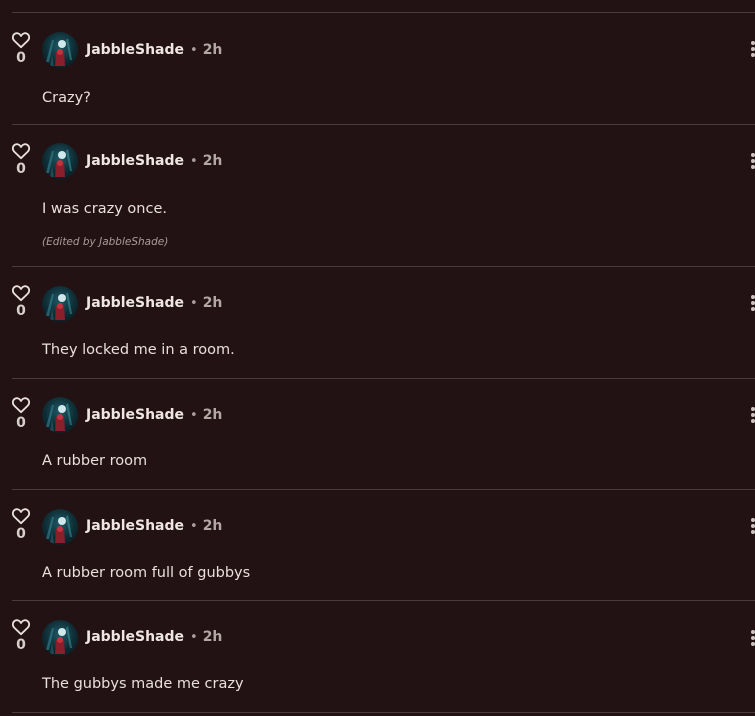 The image size is (755, 716). I want to click on post-body: They locked me in a room., so click(138, 350).